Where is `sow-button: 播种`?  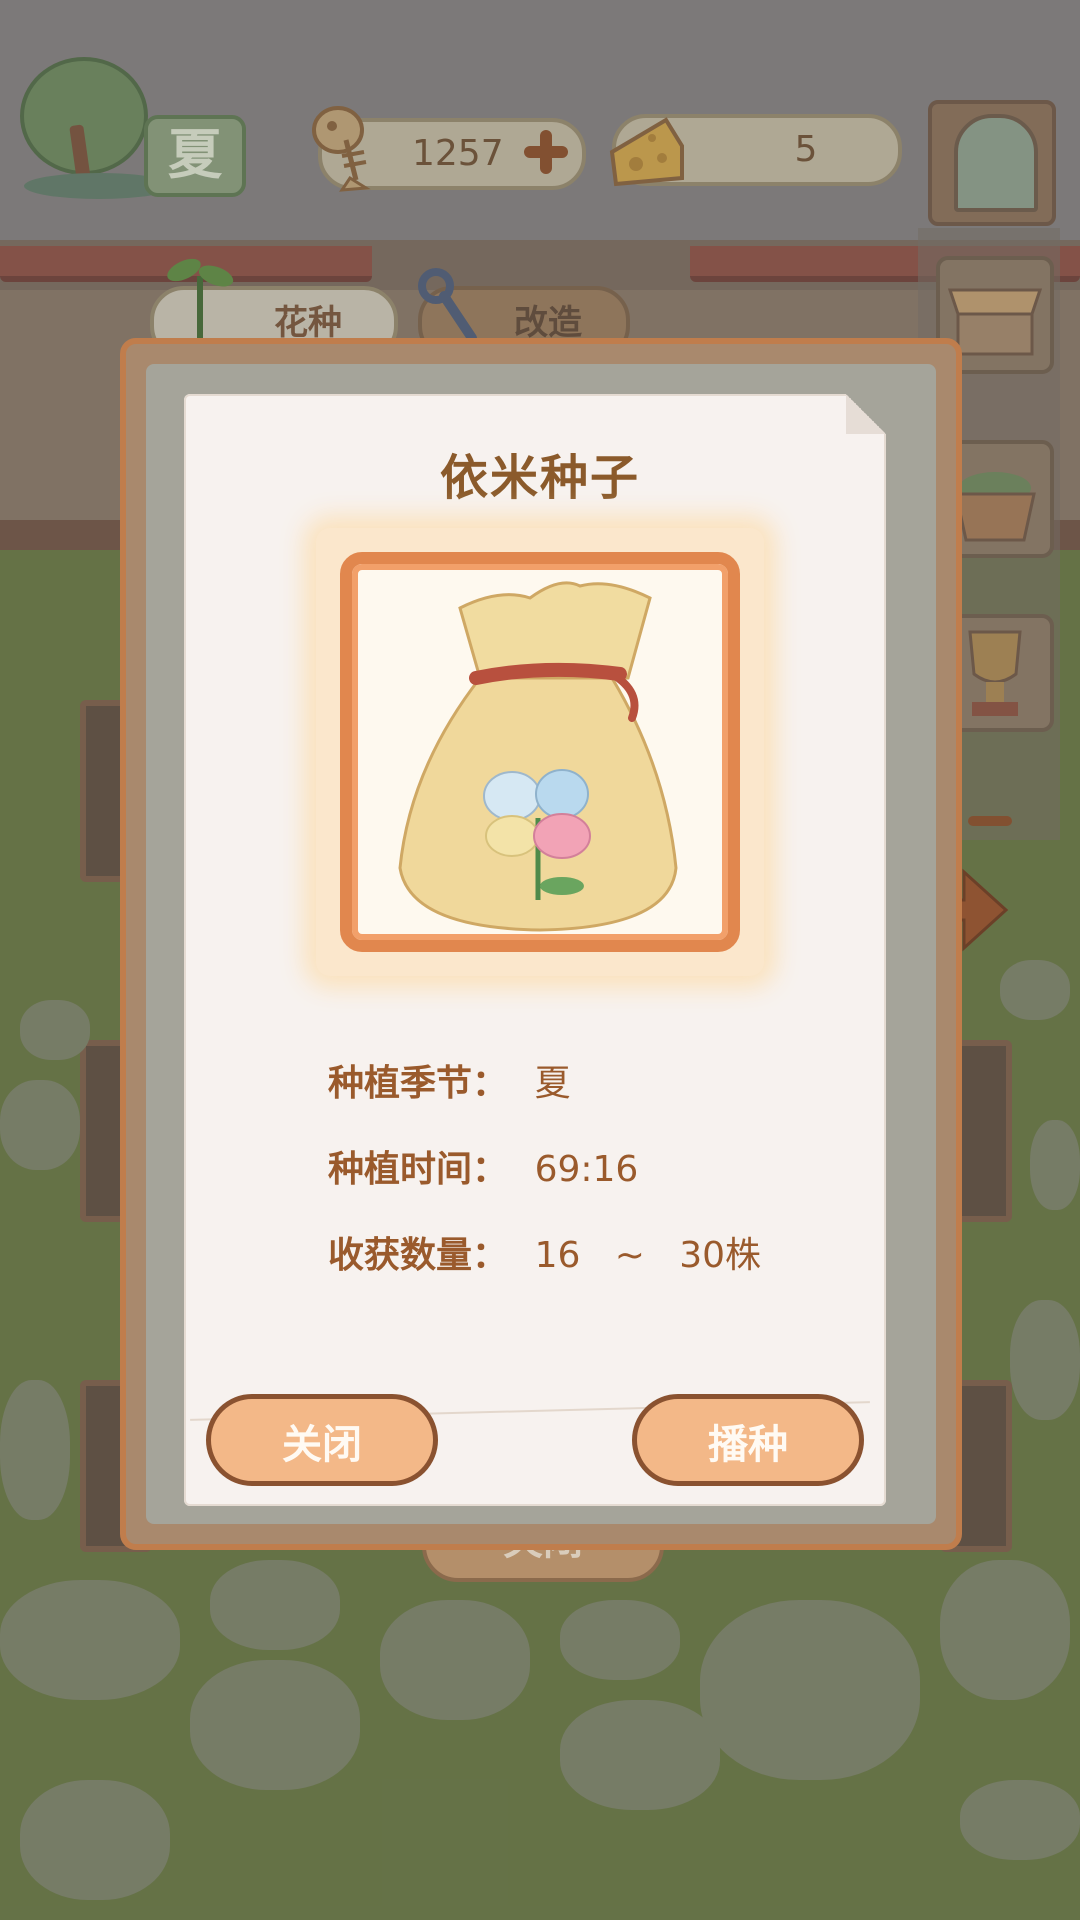 sow-button: 播种 is located at coordinates (748, 1440).